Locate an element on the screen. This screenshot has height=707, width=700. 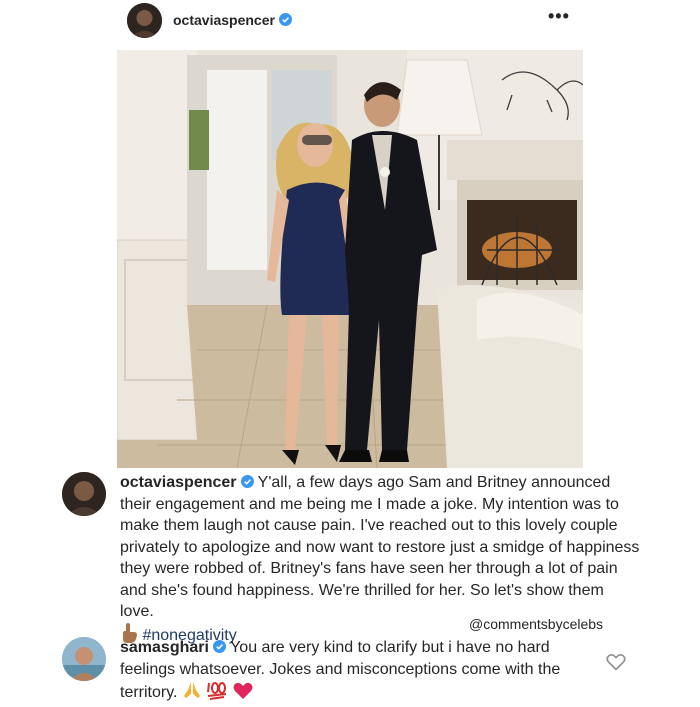
commenter-avatar is located at coordinates (84, 494).